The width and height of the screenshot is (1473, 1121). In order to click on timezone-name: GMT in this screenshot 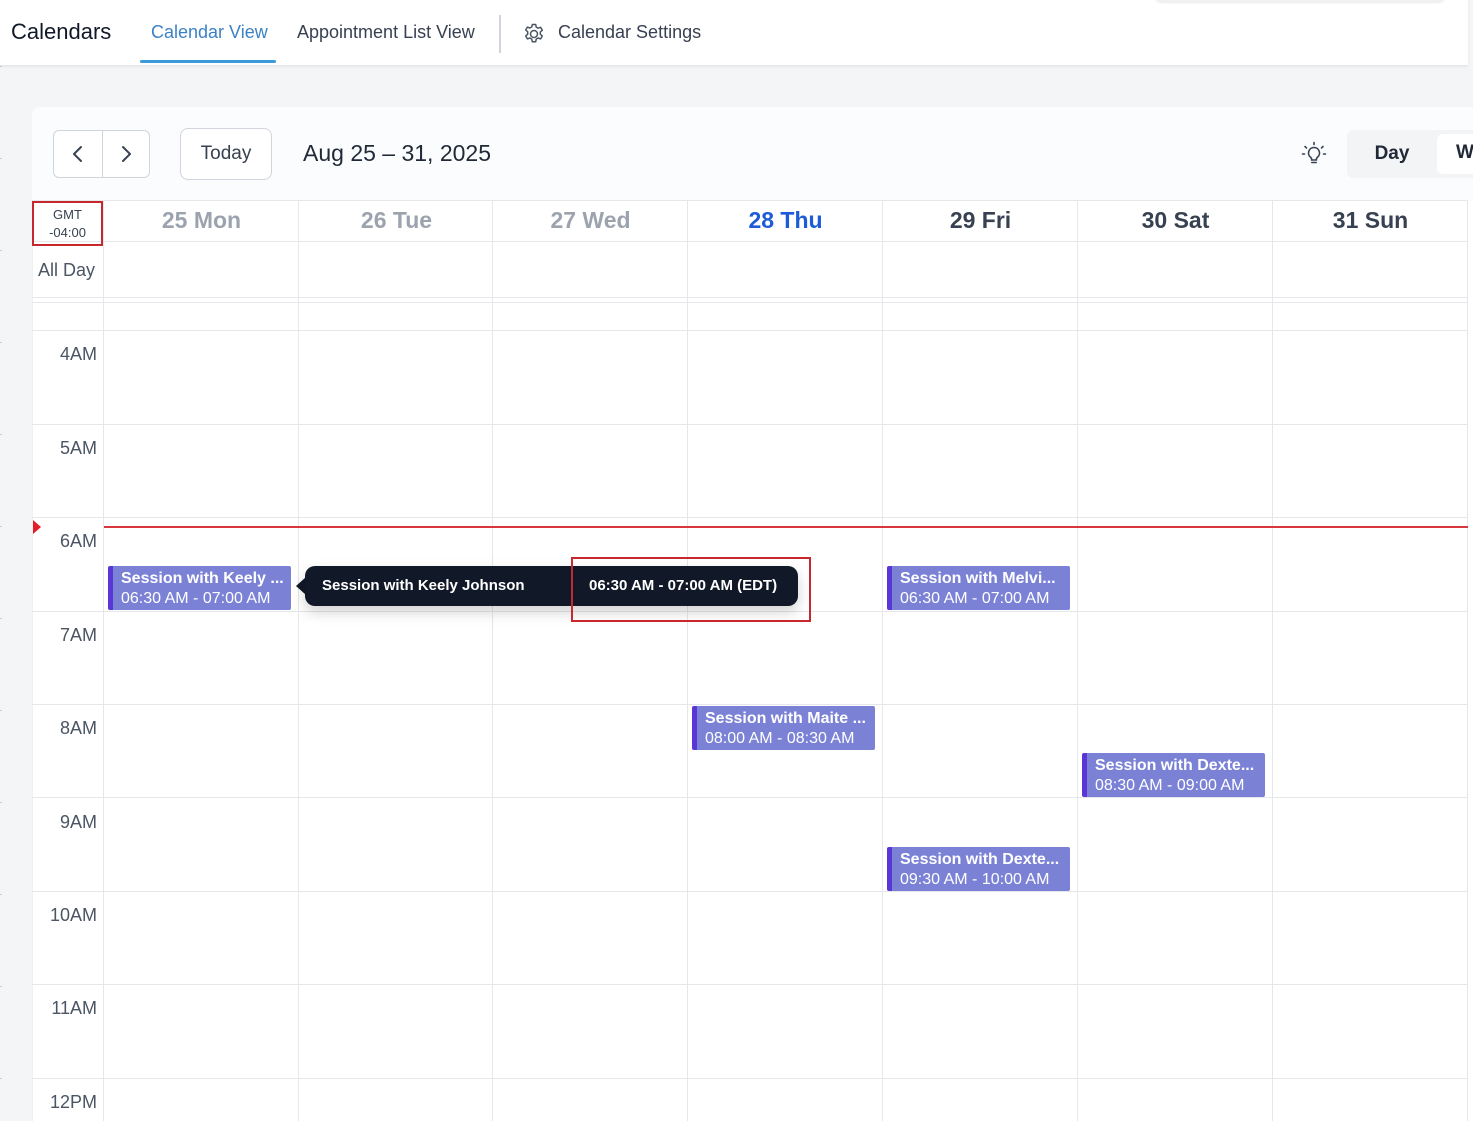, I will do `click(67, 214)`.